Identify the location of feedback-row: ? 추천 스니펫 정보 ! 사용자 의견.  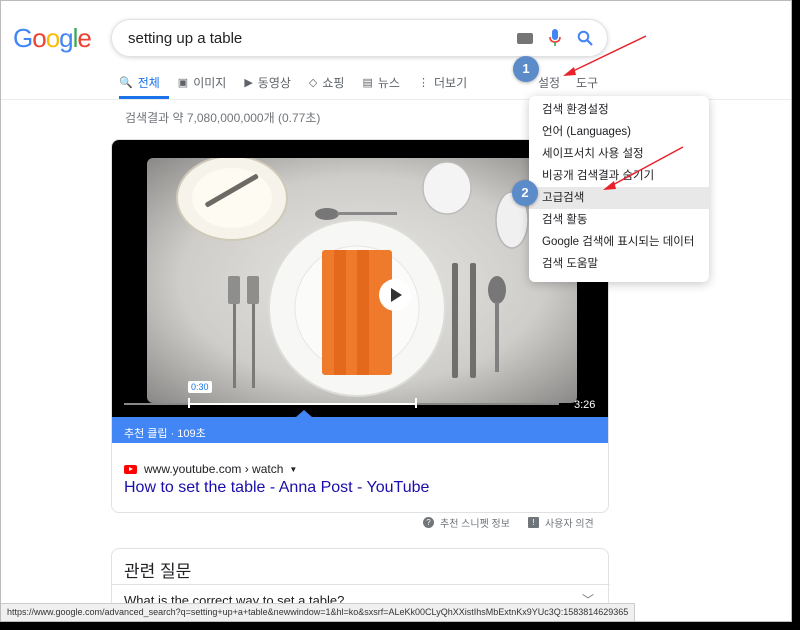
(517, 522).